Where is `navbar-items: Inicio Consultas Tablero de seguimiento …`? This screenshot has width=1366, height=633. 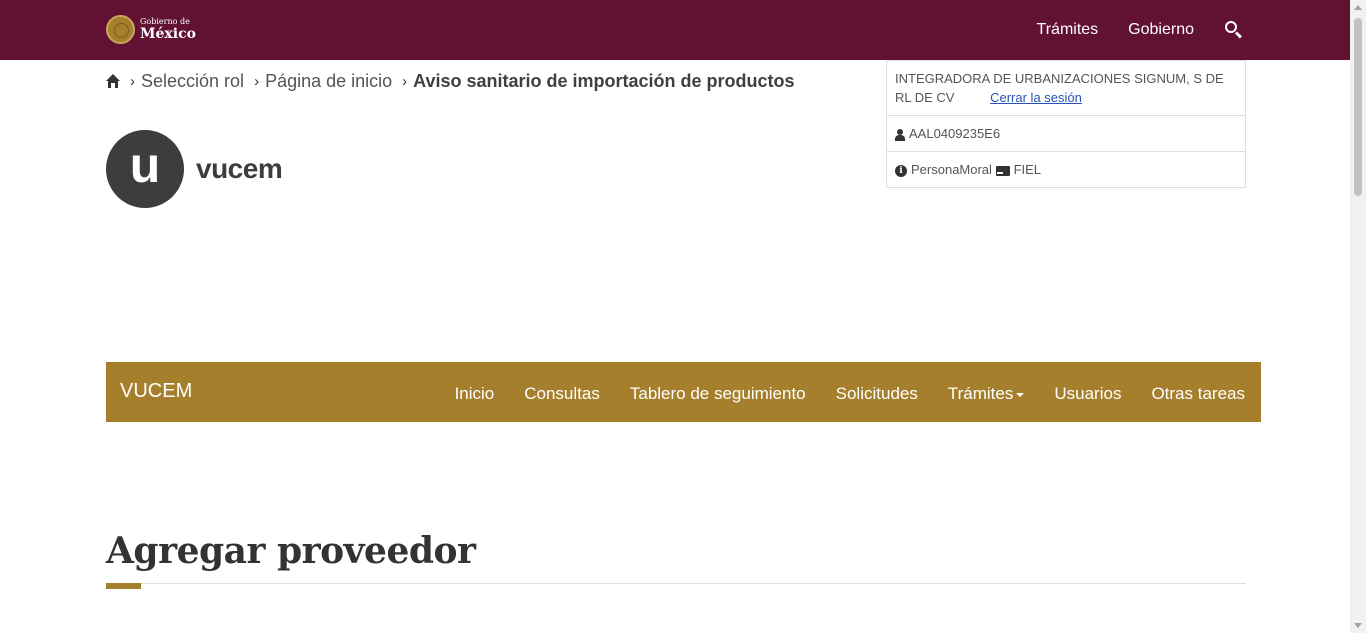 navbar-items: Inicio Consultas Tablero de seguimiento … is located at coordinates (843, 392).